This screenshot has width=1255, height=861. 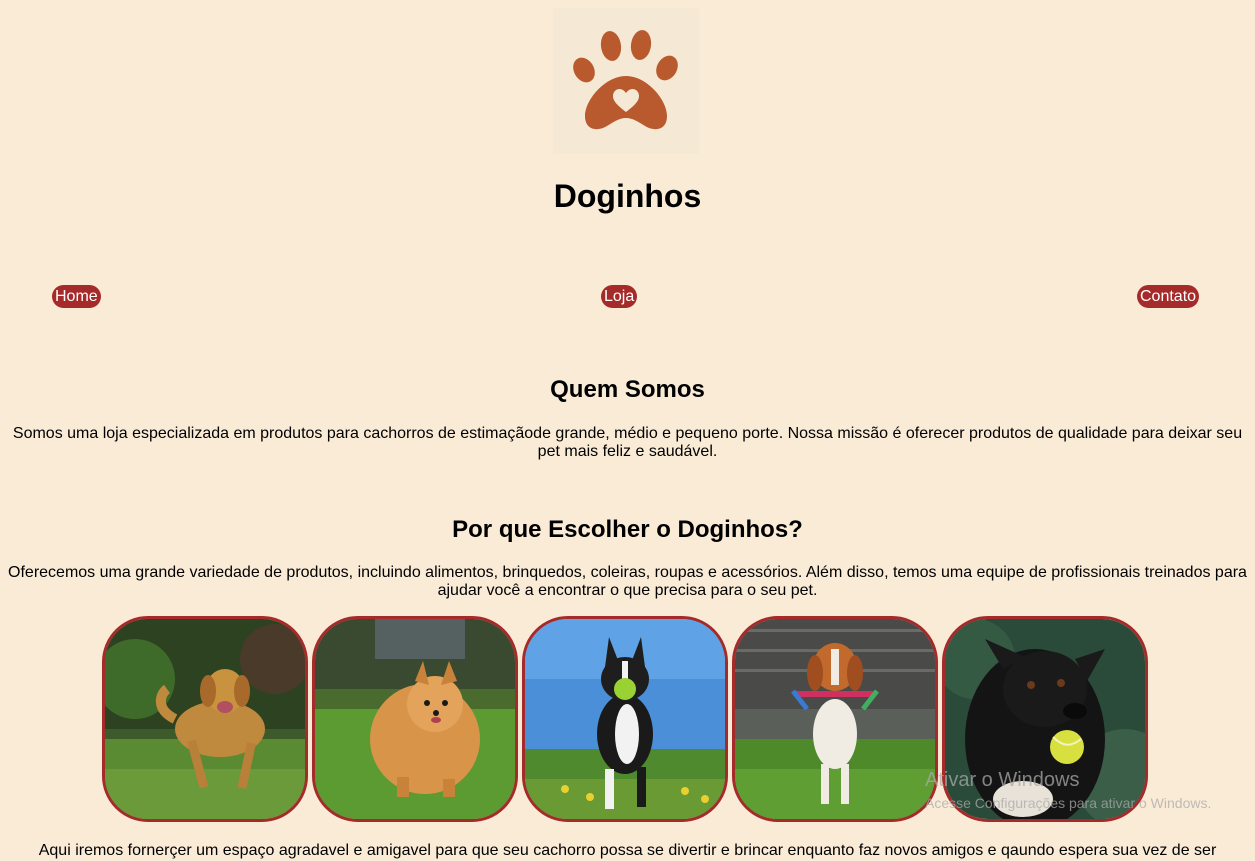 What do you see at coordinates (627, 196) in the screenshot?
I see `site-title: Doginhos` at bounding box center [627, 196].